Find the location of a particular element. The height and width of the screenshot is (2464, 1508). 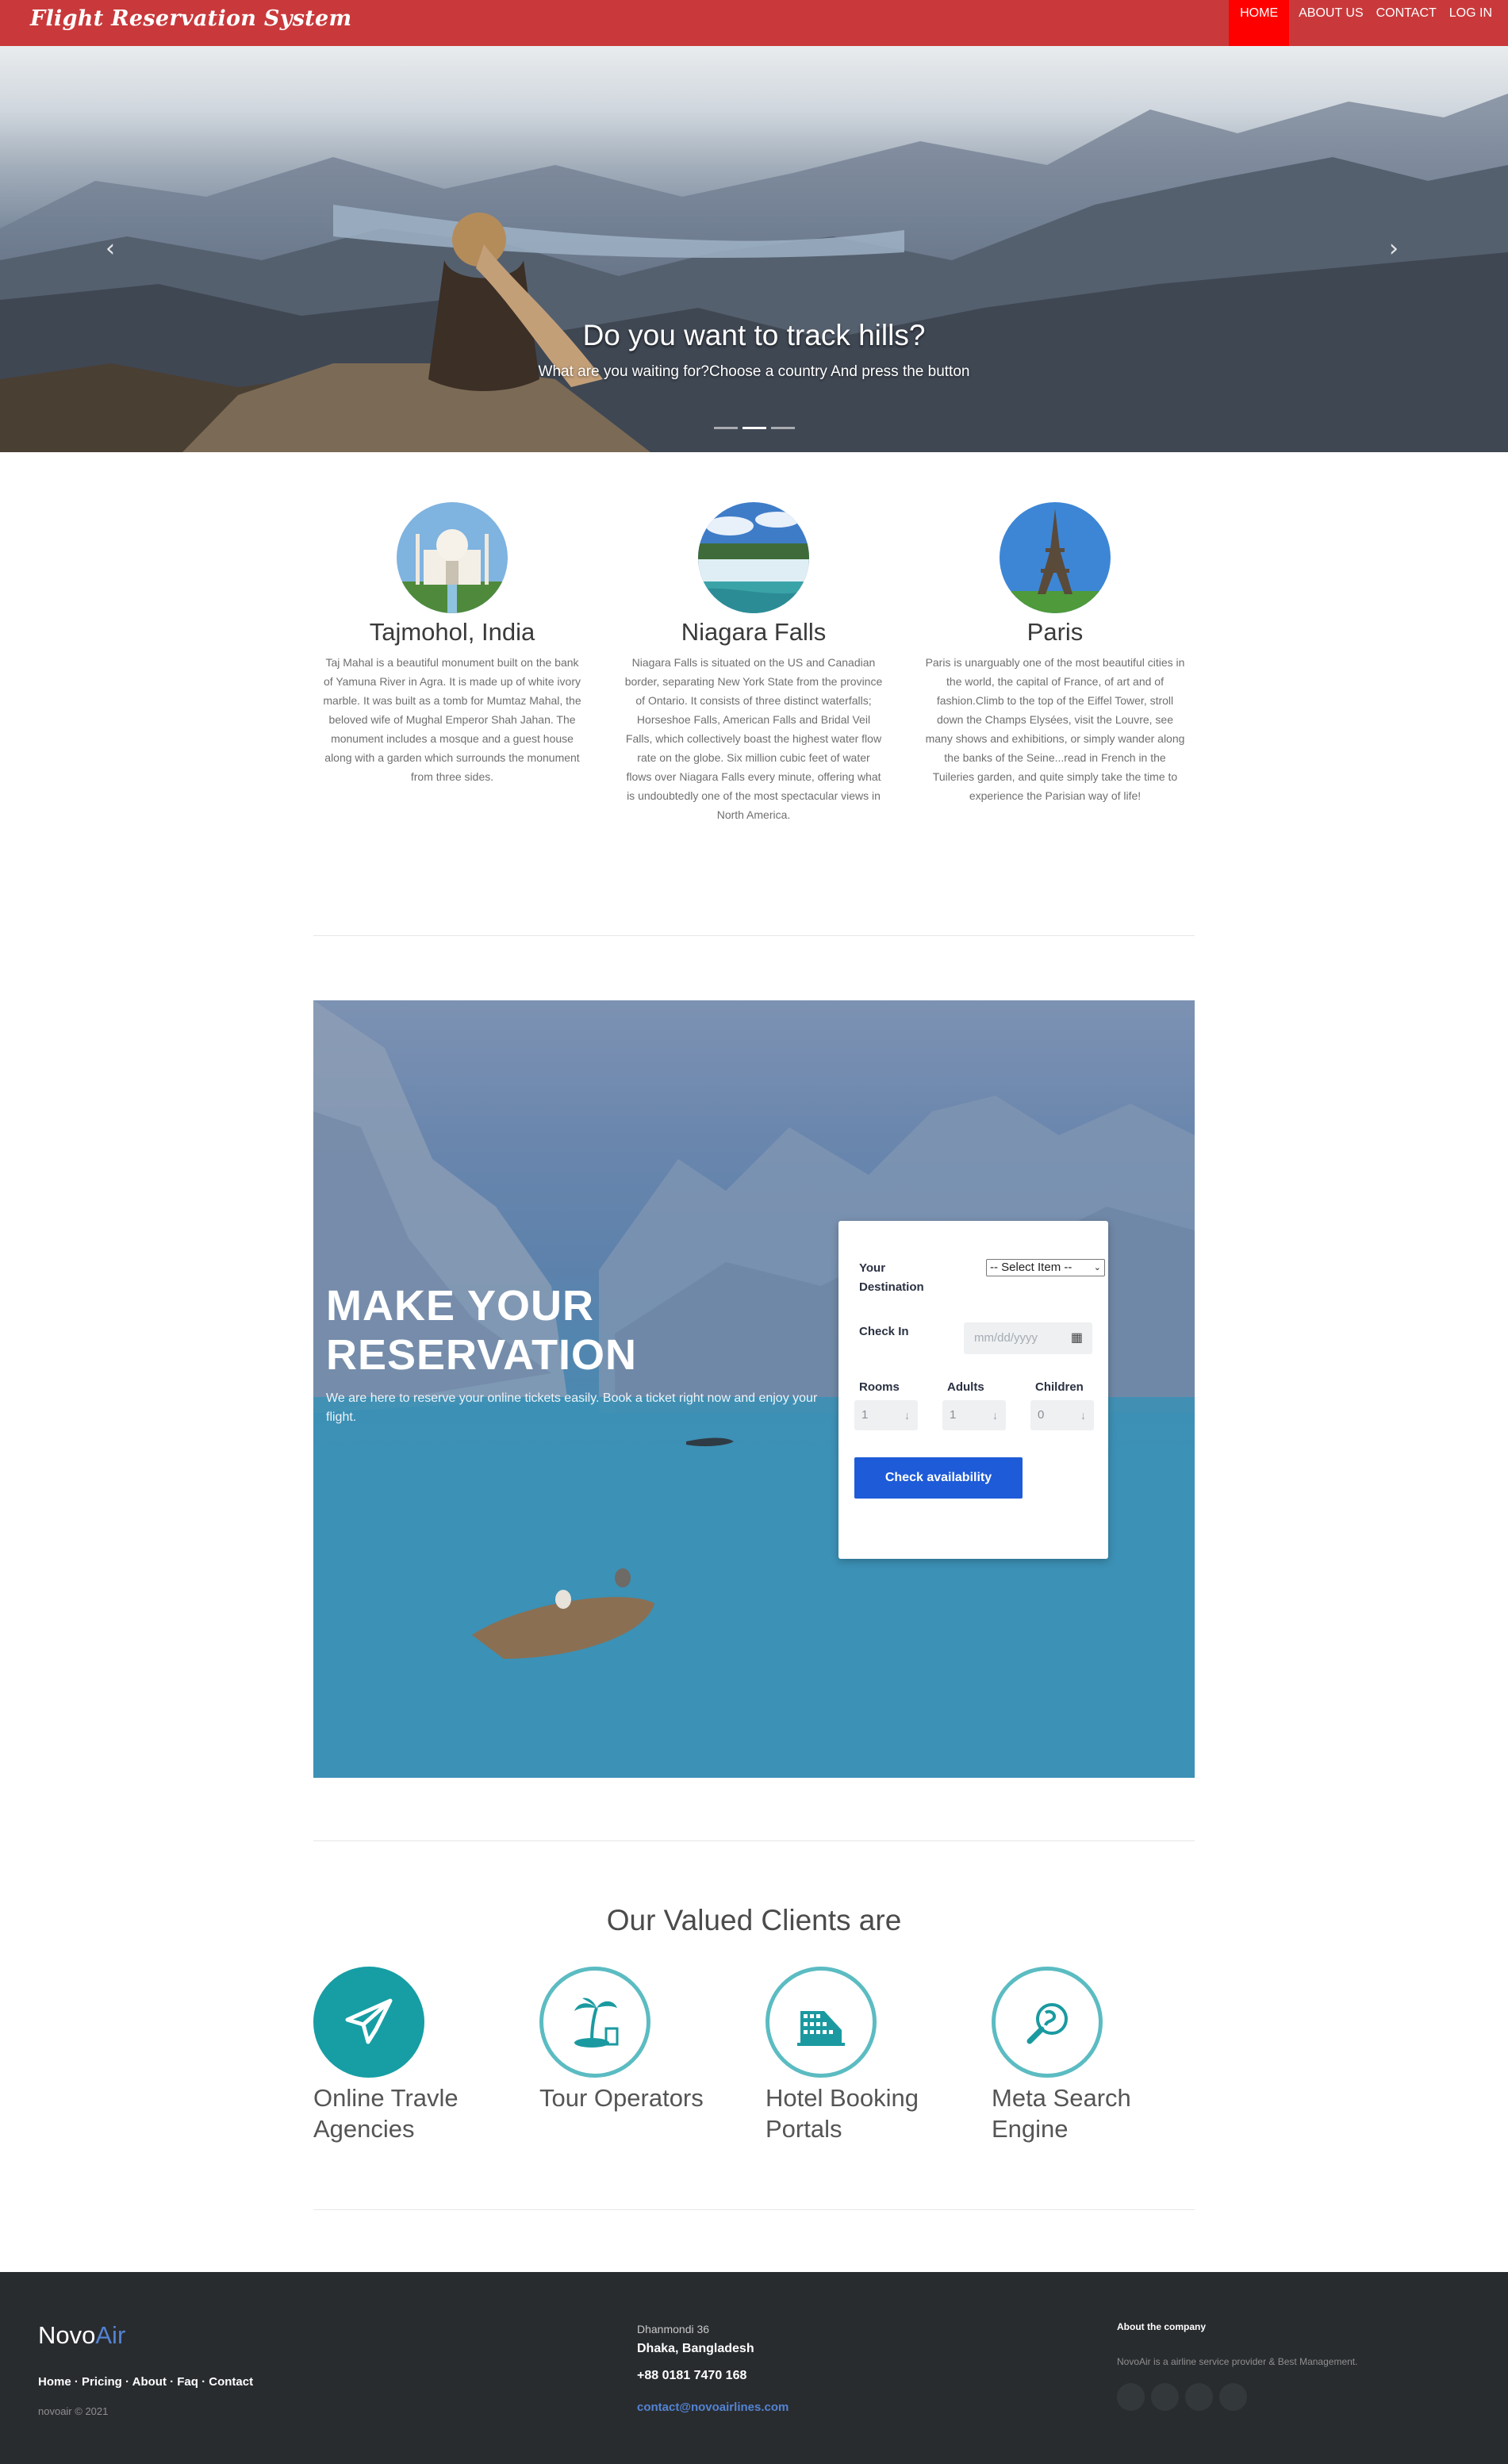

footer-logo-novo: Novo is located at coordinates (67, 2335).